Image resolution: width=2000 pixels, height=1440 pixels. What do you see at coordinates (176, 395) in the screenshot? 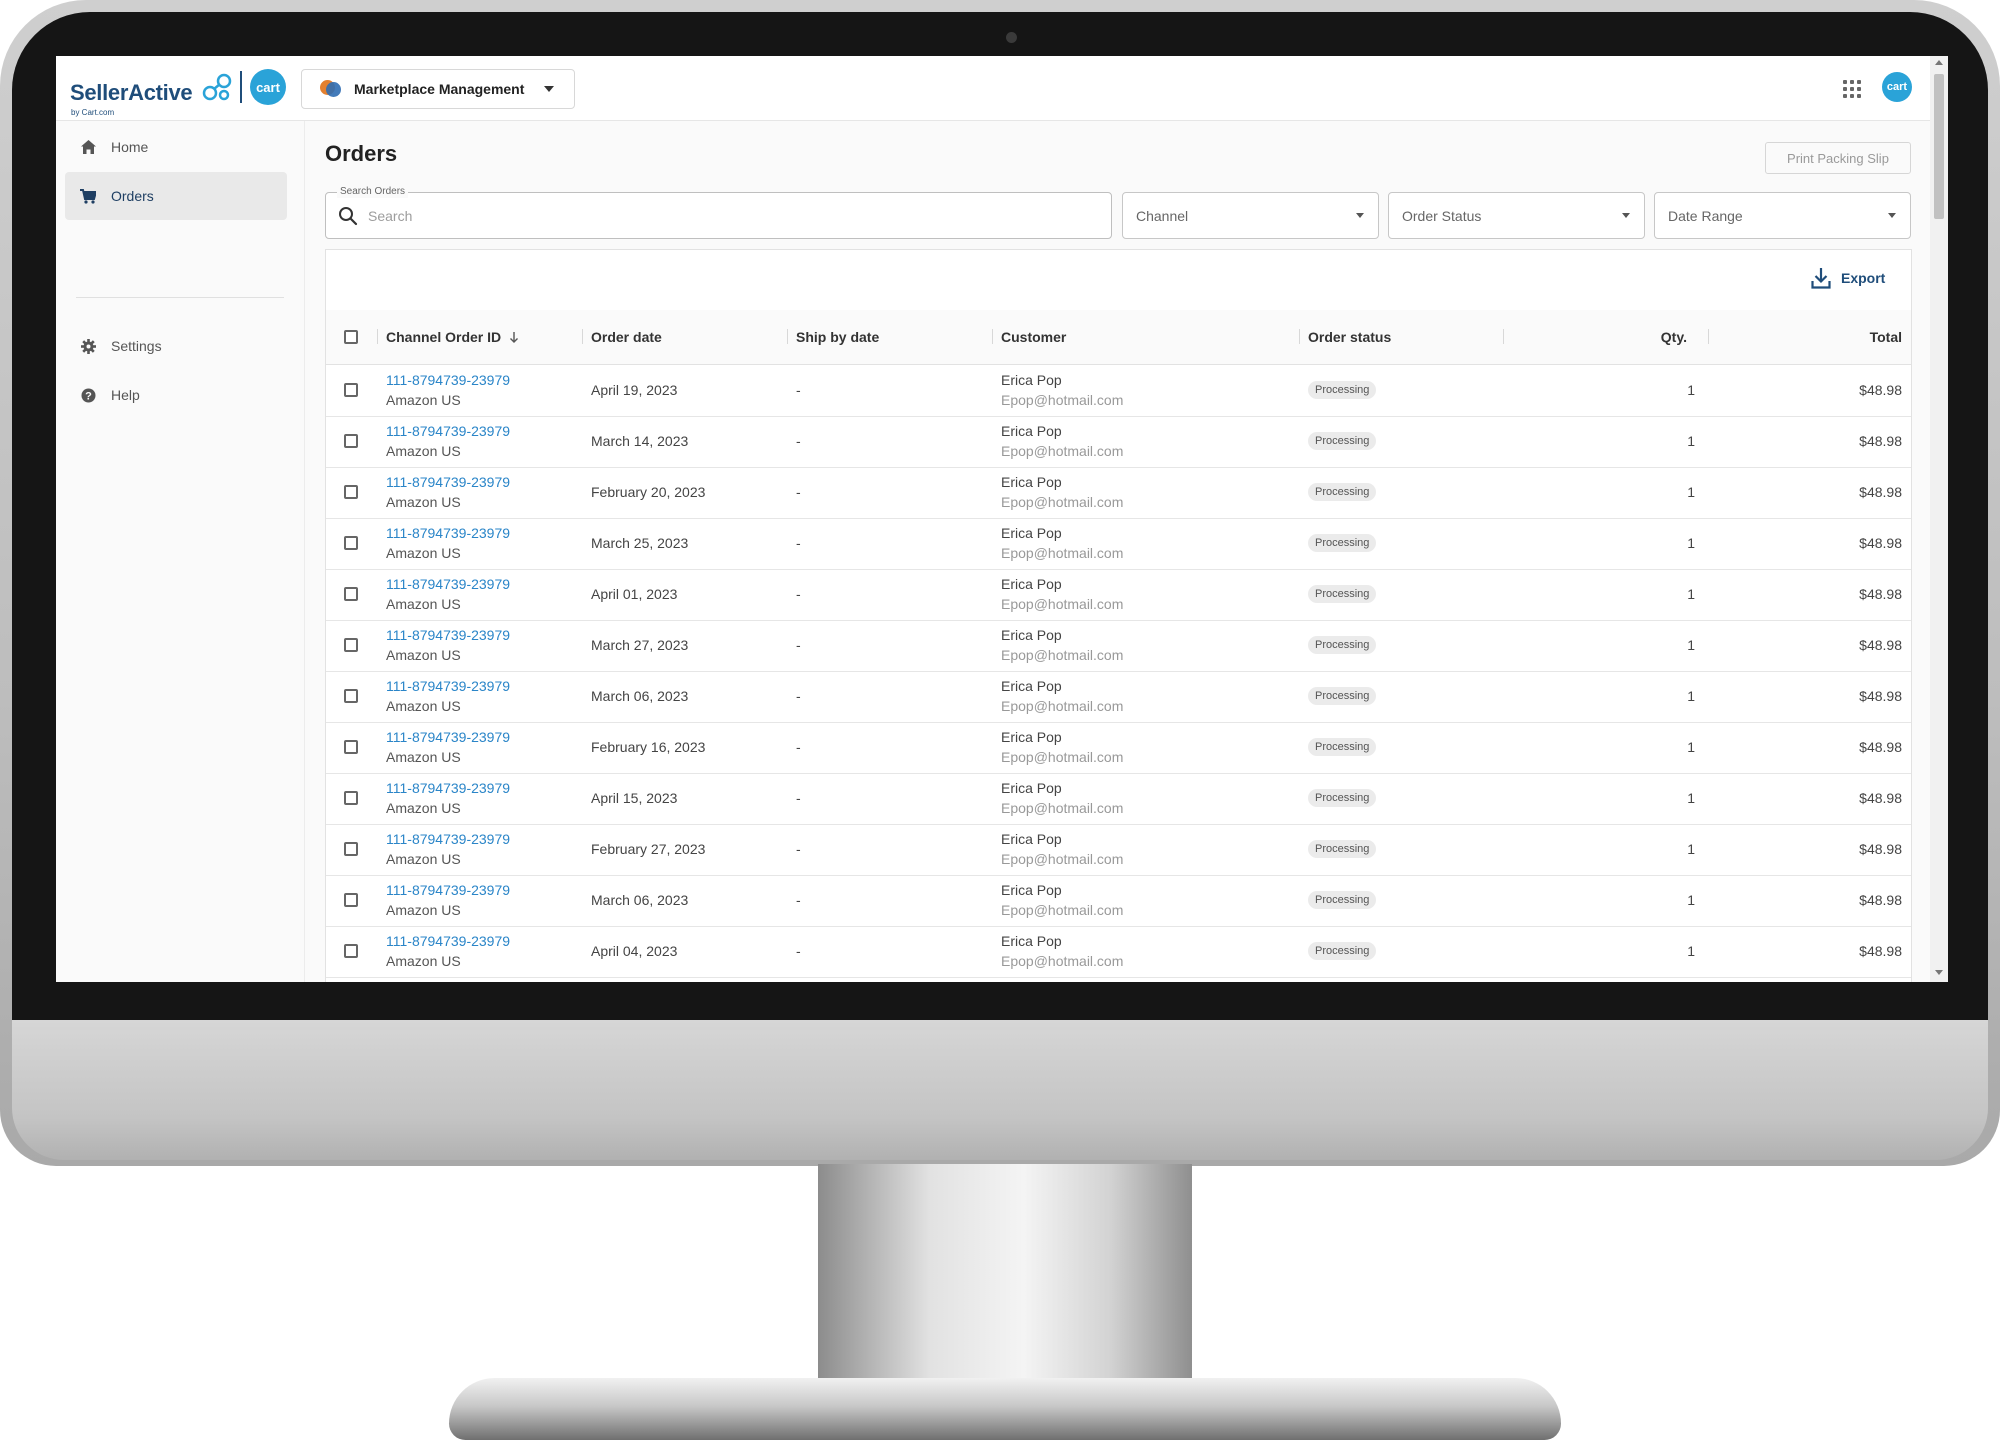
I see `sidebar-item-help: ? Help` at bounding box center [176, 395].